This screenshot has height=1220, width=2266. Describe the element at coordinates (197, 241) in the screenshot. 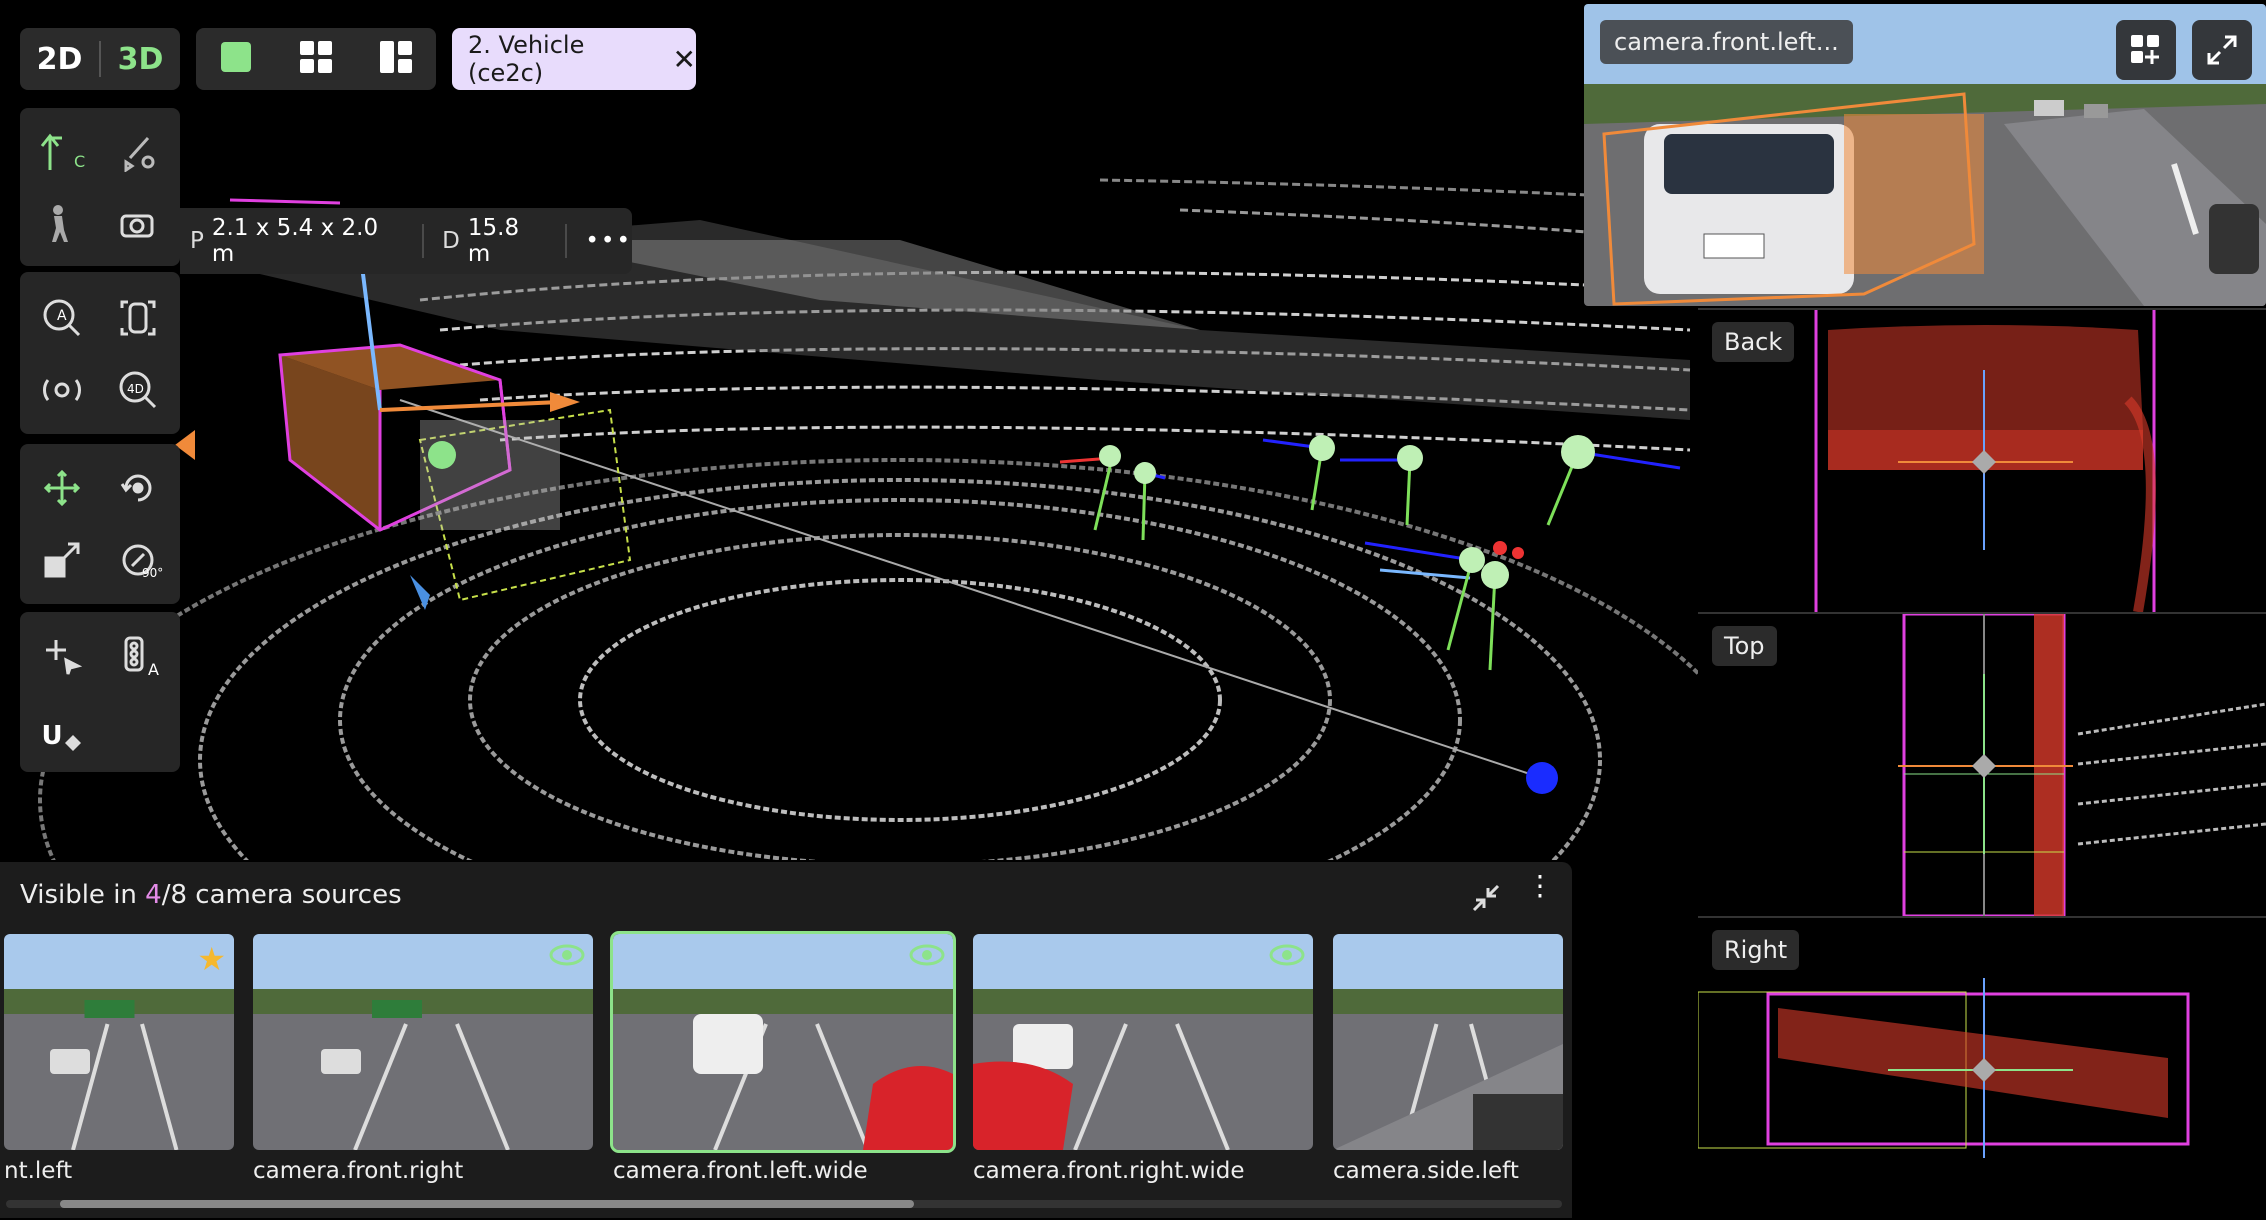

I see `size-label: P` at that location.